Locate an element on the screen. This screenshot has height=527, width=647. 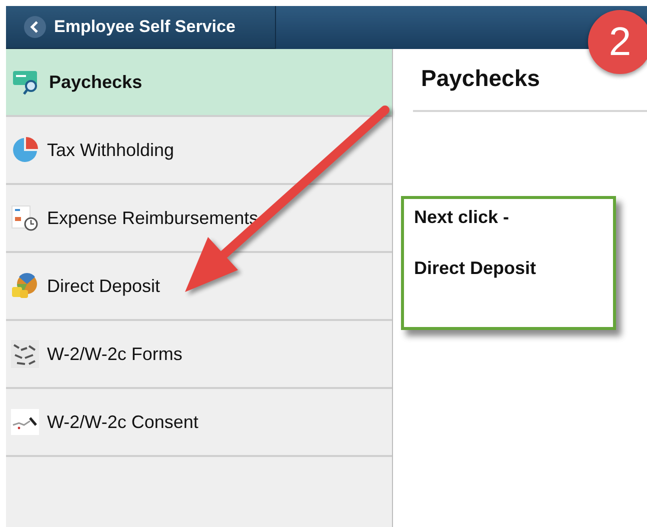
scattered-forms-icon is located at coordinates (25, 354).